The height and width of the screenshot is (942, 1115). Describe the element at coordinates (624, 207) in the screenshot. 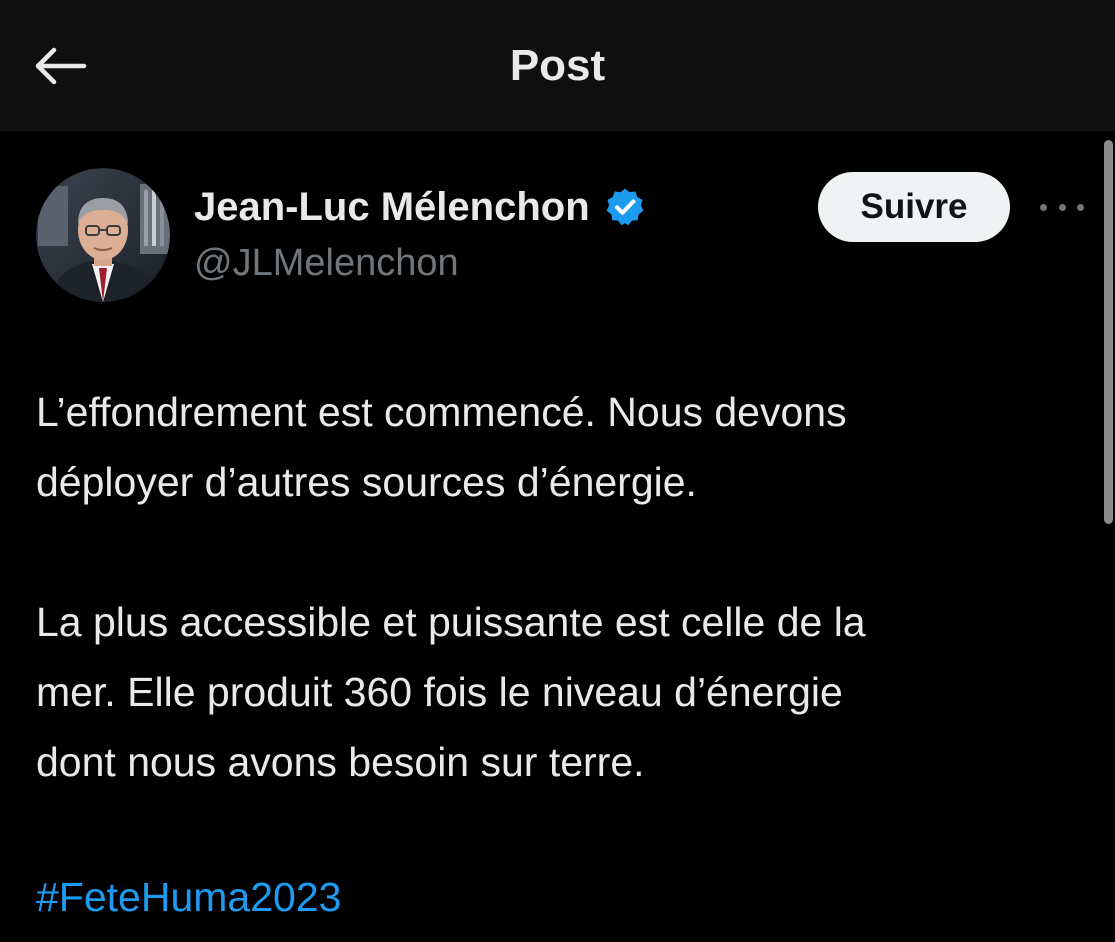

I see `verified-badge-icon` at that location.